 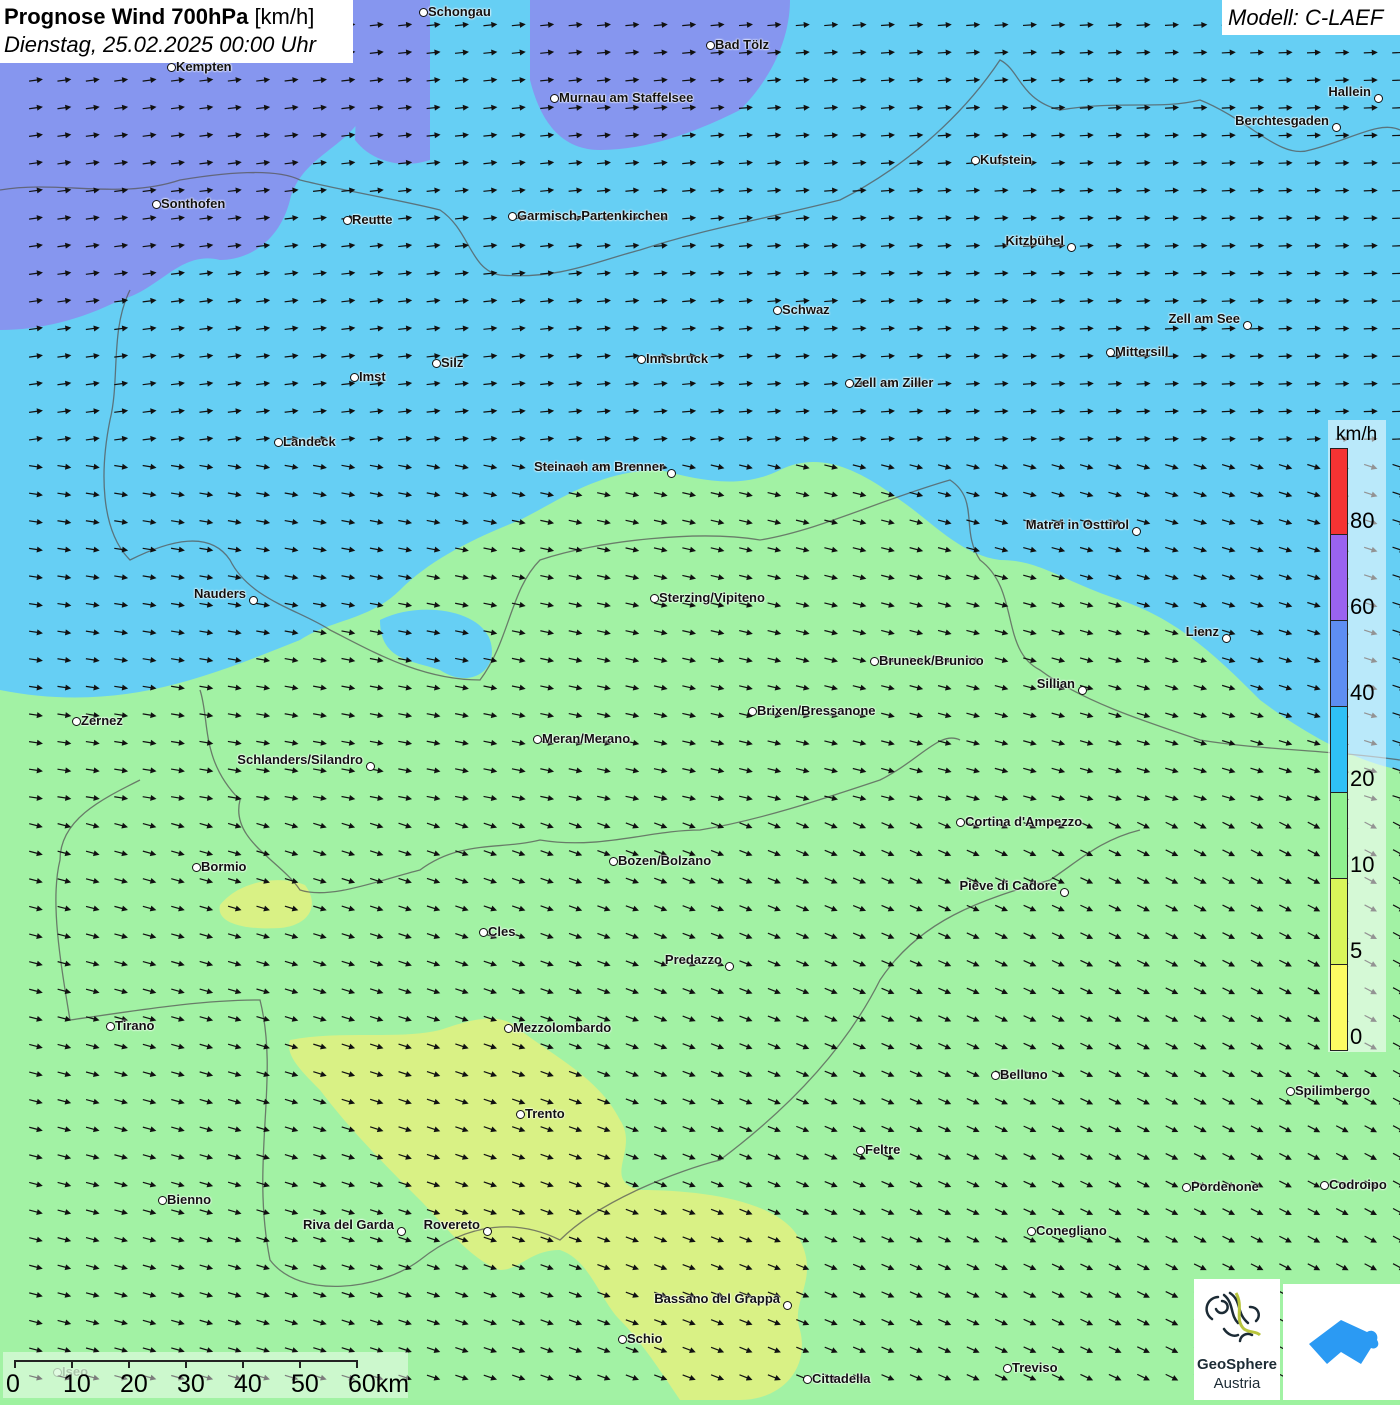 What do you see at coordinates (219, 866) in the screenshot?
I see `city-marker: Bormio` at bounding box center [219, 866].